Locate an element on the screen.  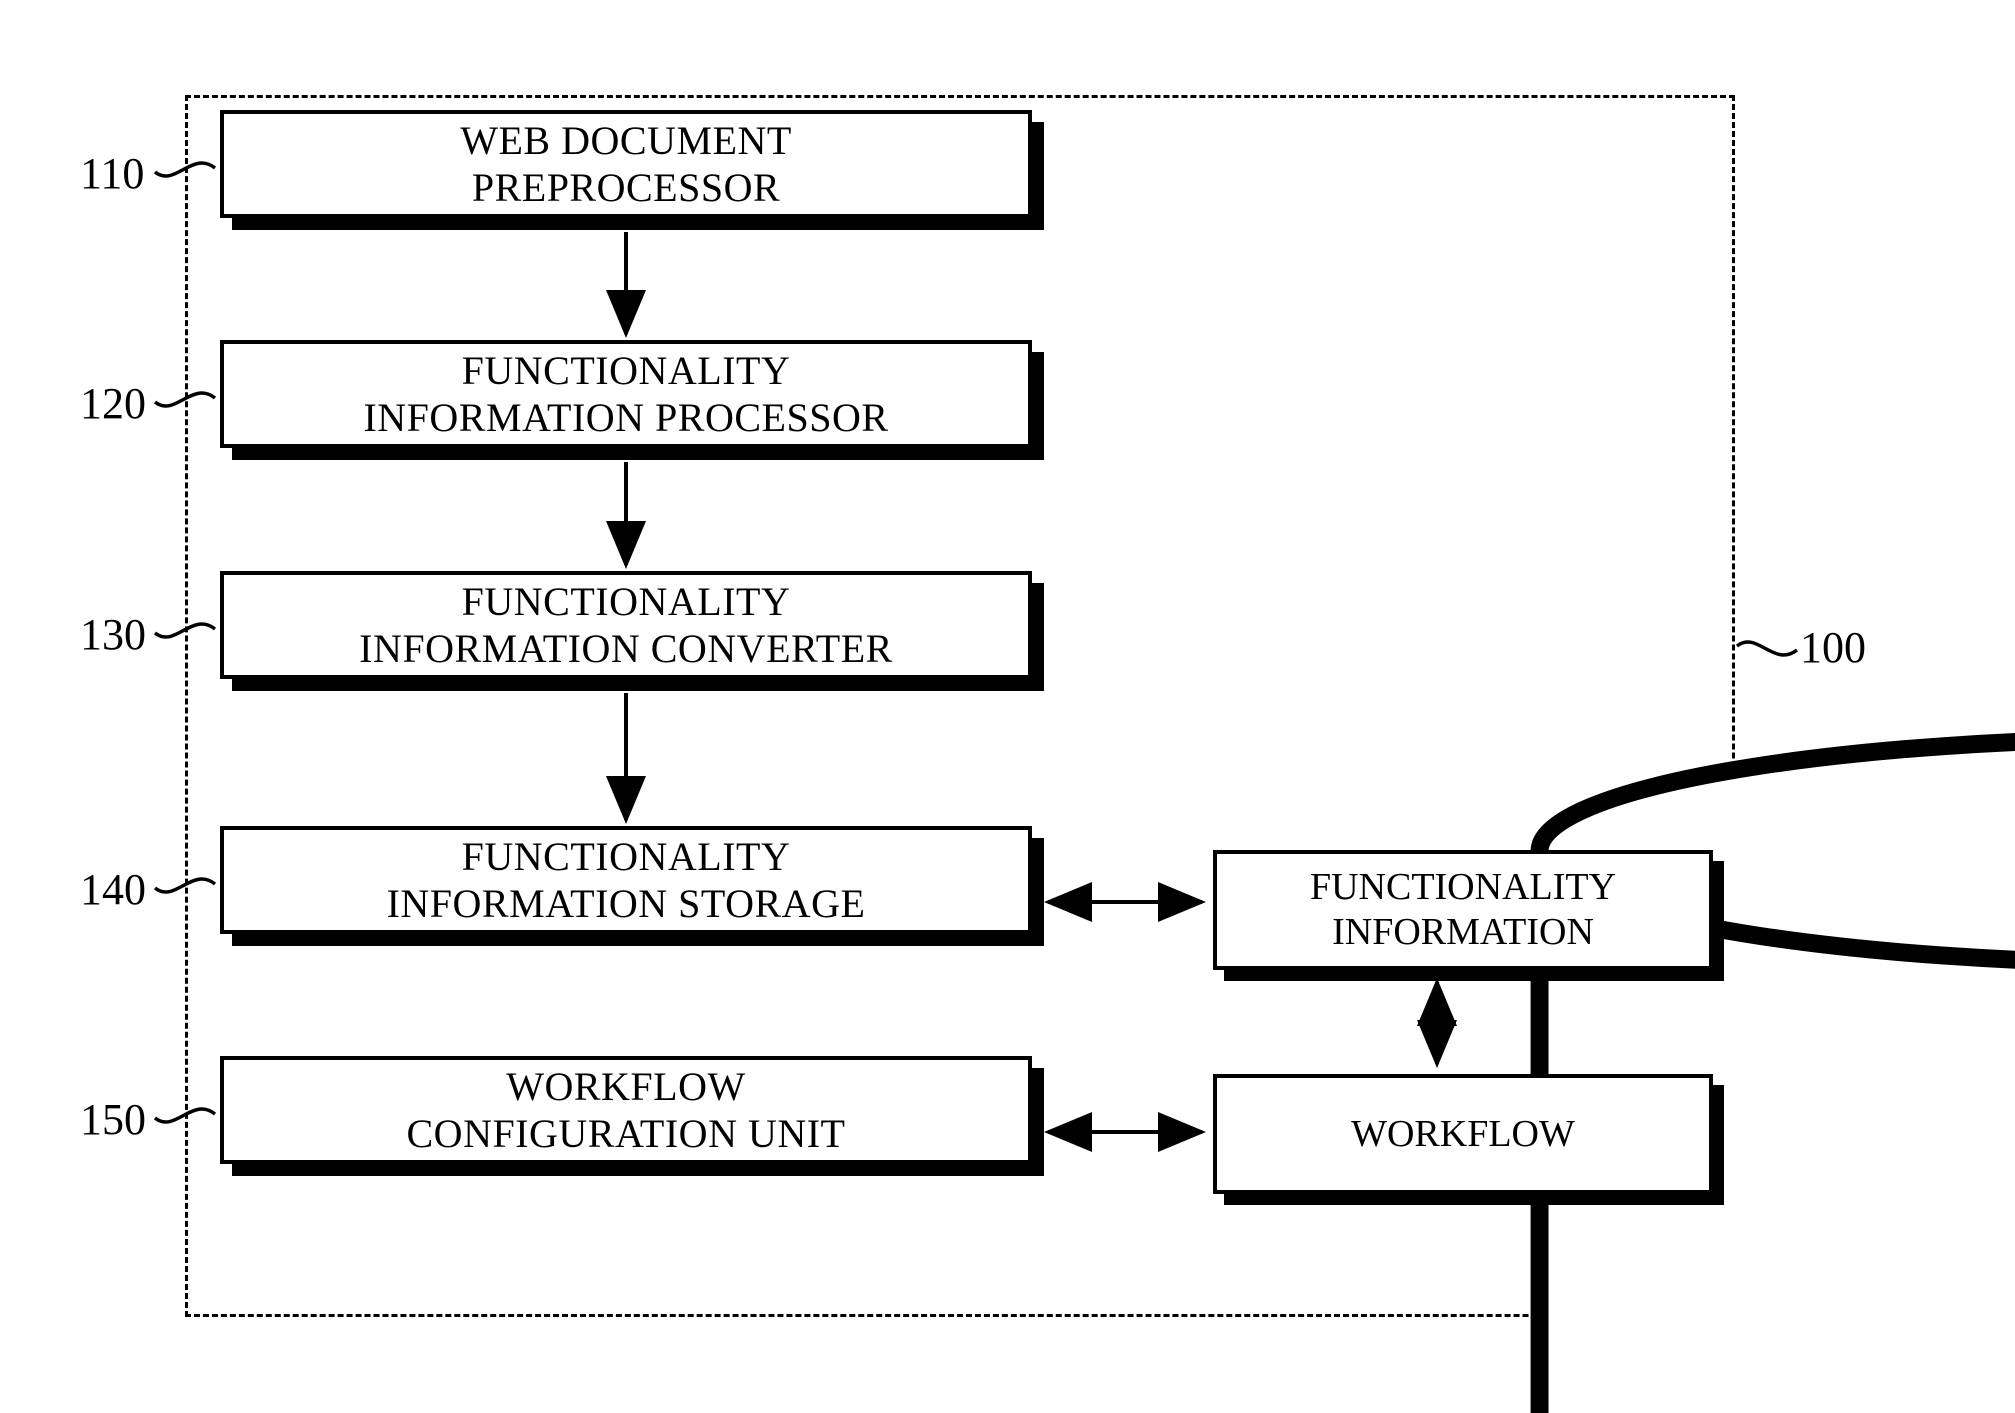
ref-numeral-120: 120 is located at coordinates (113, 403).